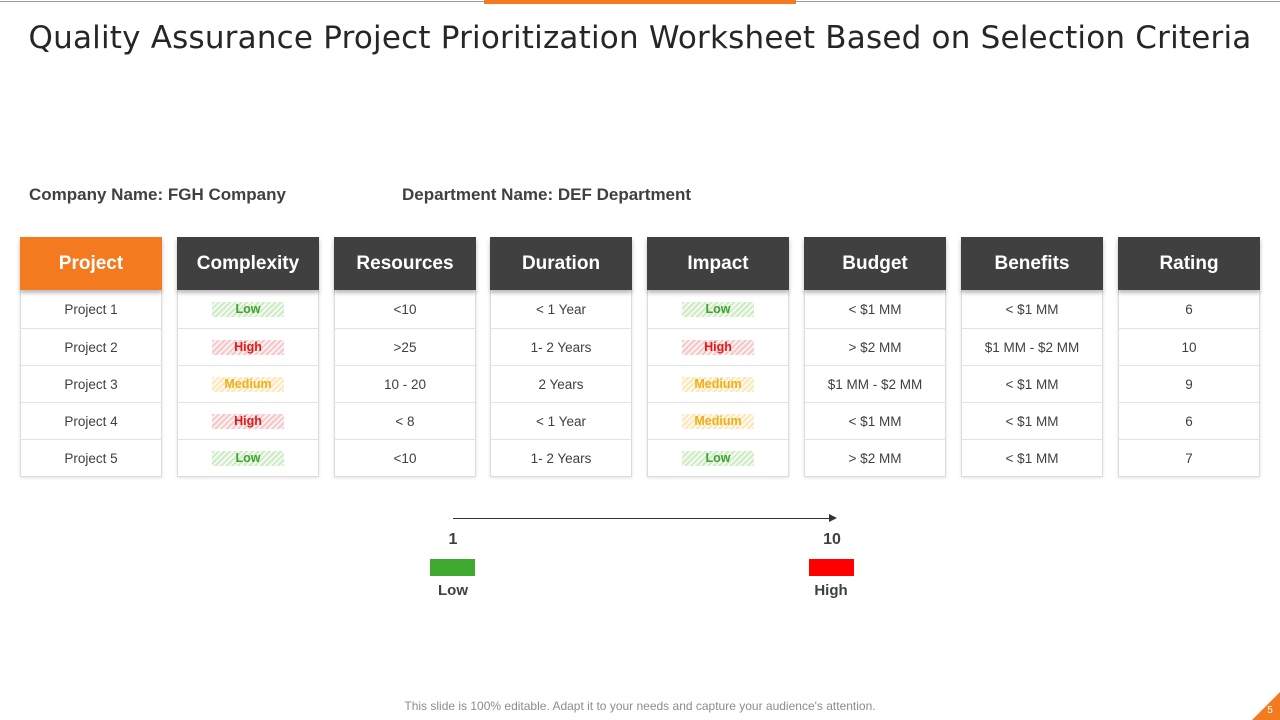 The height and width of the screenshot is (720, 1280). I want to click on column-complexity: Complexity Low High Medium High Low, so click(248, 357).